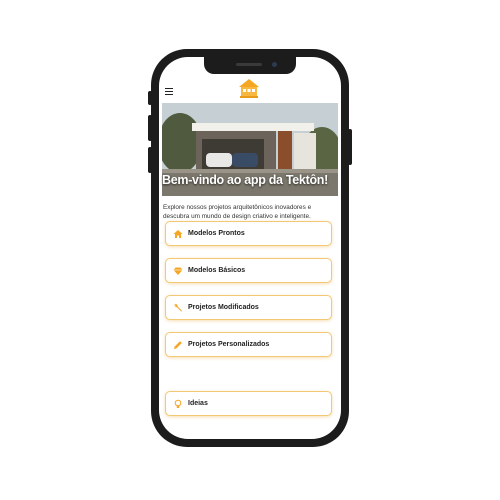 The image size is (500, 500). What do you see at coordinates (249, 88) in the screenshot?
I see `tekton-logo` at bounding box center [249, 88].